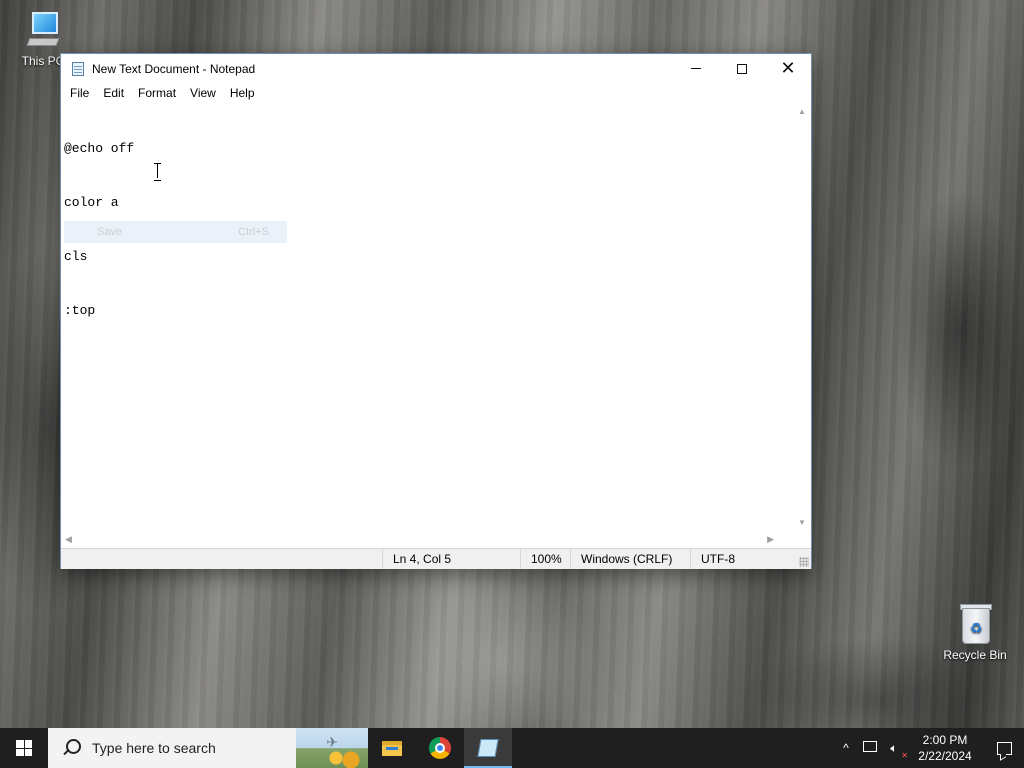  Describe the element at coordinates (158, 172) in the screenshot. I see `text-cursor-icon` at that location.